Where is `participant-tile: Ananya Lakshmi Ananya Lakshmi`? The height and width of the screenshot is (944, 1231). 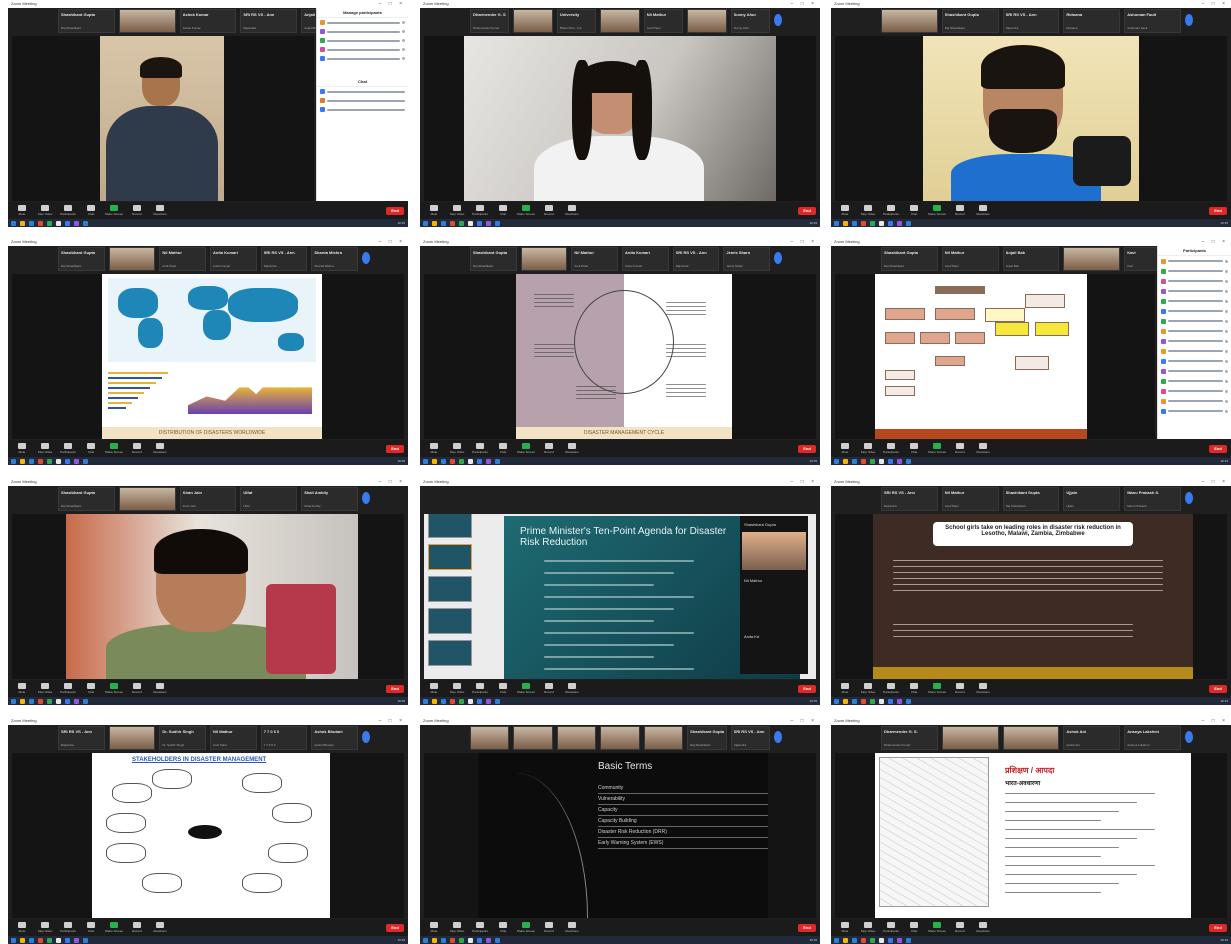 participant-tile: Ananya Lakshmi Ananya Lakshmi is located at coordinates (1152, 738).